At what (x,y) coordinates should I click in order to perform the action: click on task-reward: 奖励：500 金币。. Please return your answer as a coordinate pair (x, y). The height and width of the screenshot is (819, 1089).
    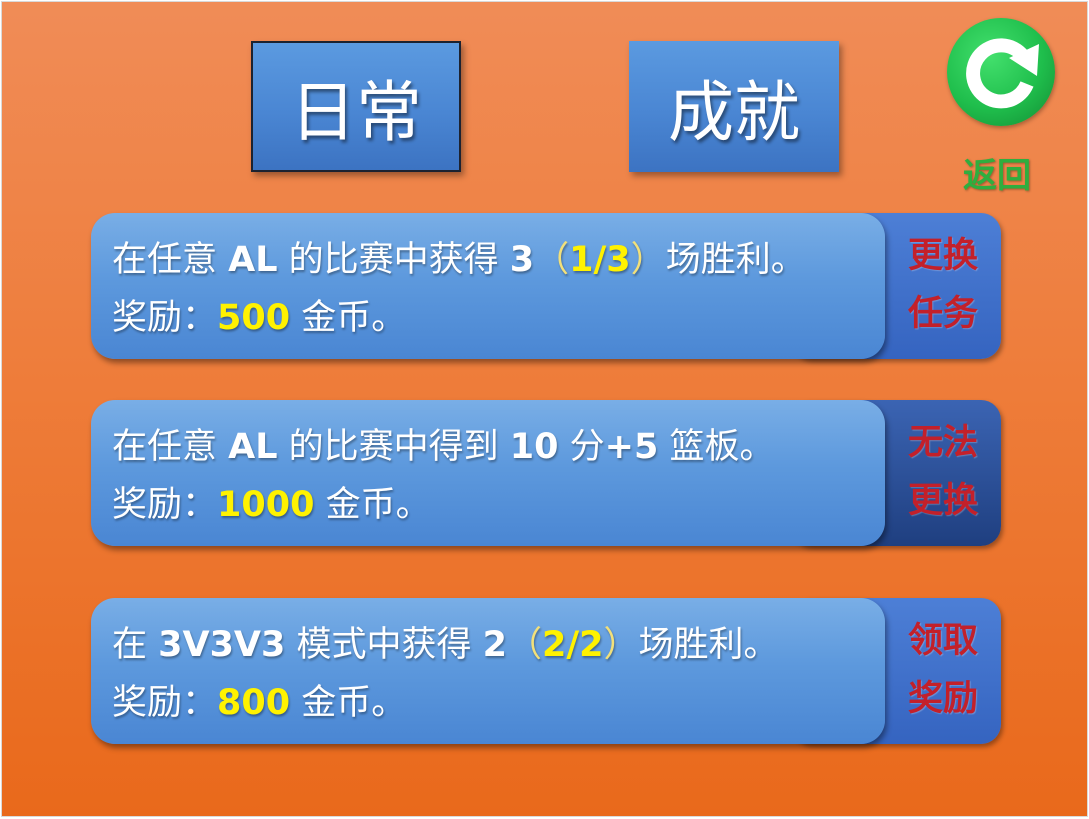
    Looking at the image, I should click on (259, 318).